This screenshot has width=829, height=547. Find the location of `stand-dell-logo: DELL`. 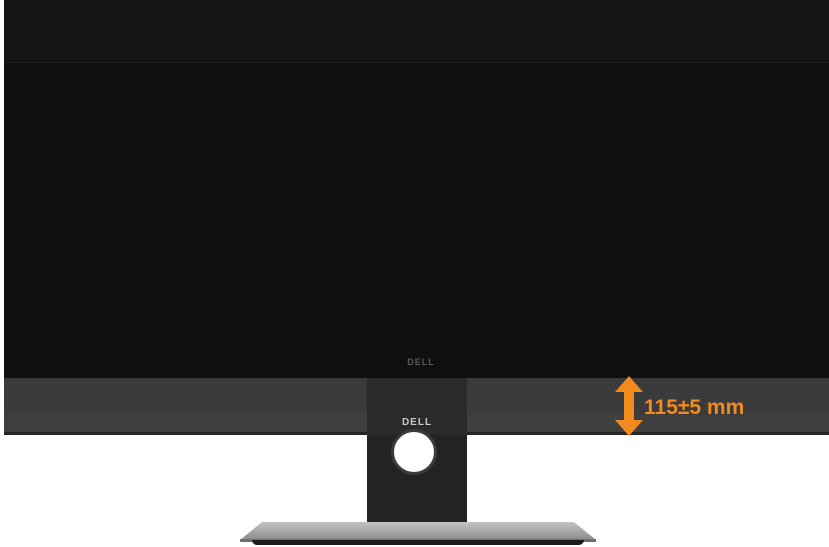

stand-dell-logo: DELL is located at coordinates (417, 422).